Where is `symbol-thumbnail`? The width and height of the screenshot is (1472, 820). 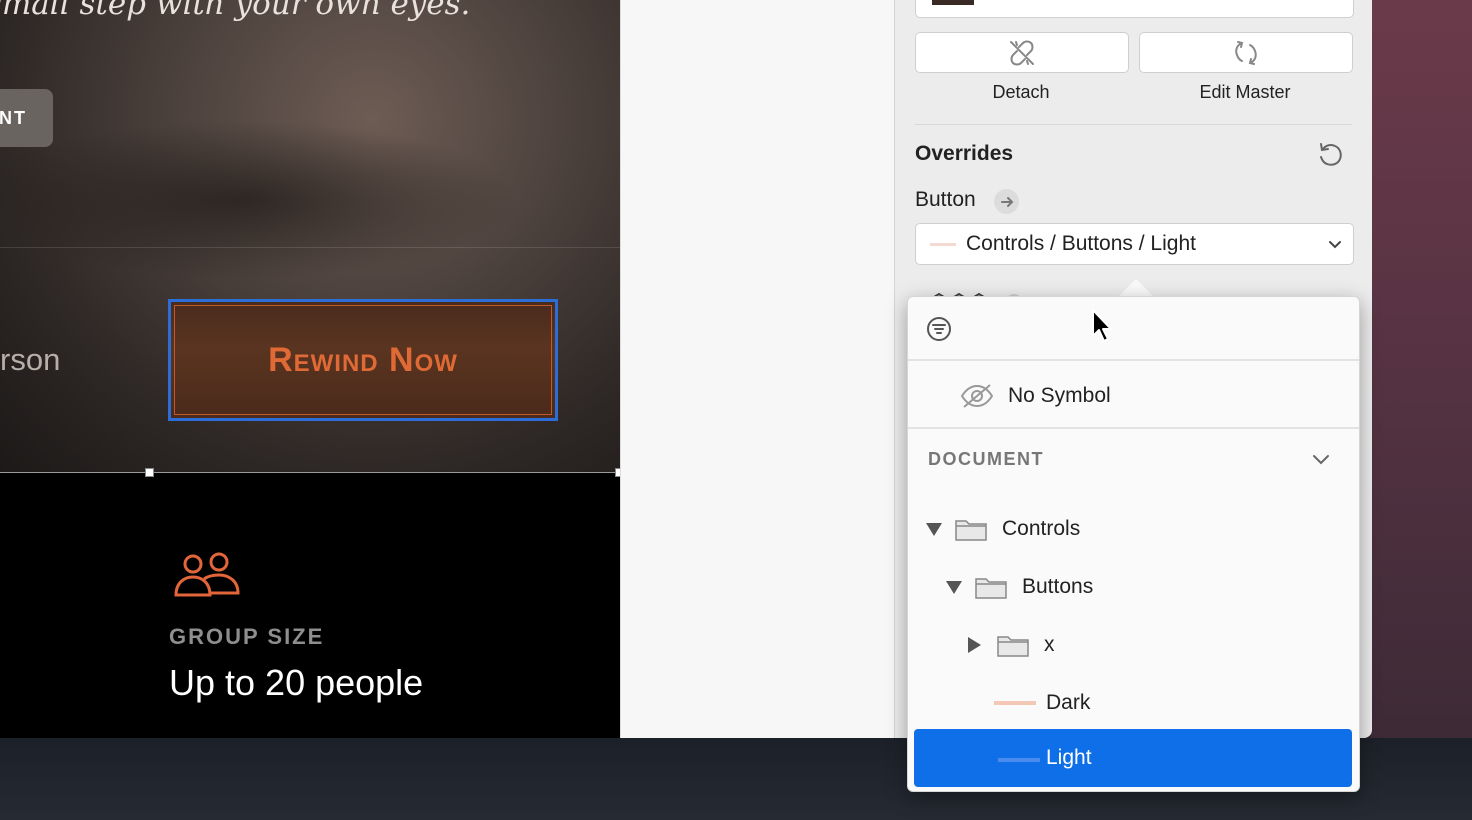
symbol-thumbnail is located at coordinates (953, 2).